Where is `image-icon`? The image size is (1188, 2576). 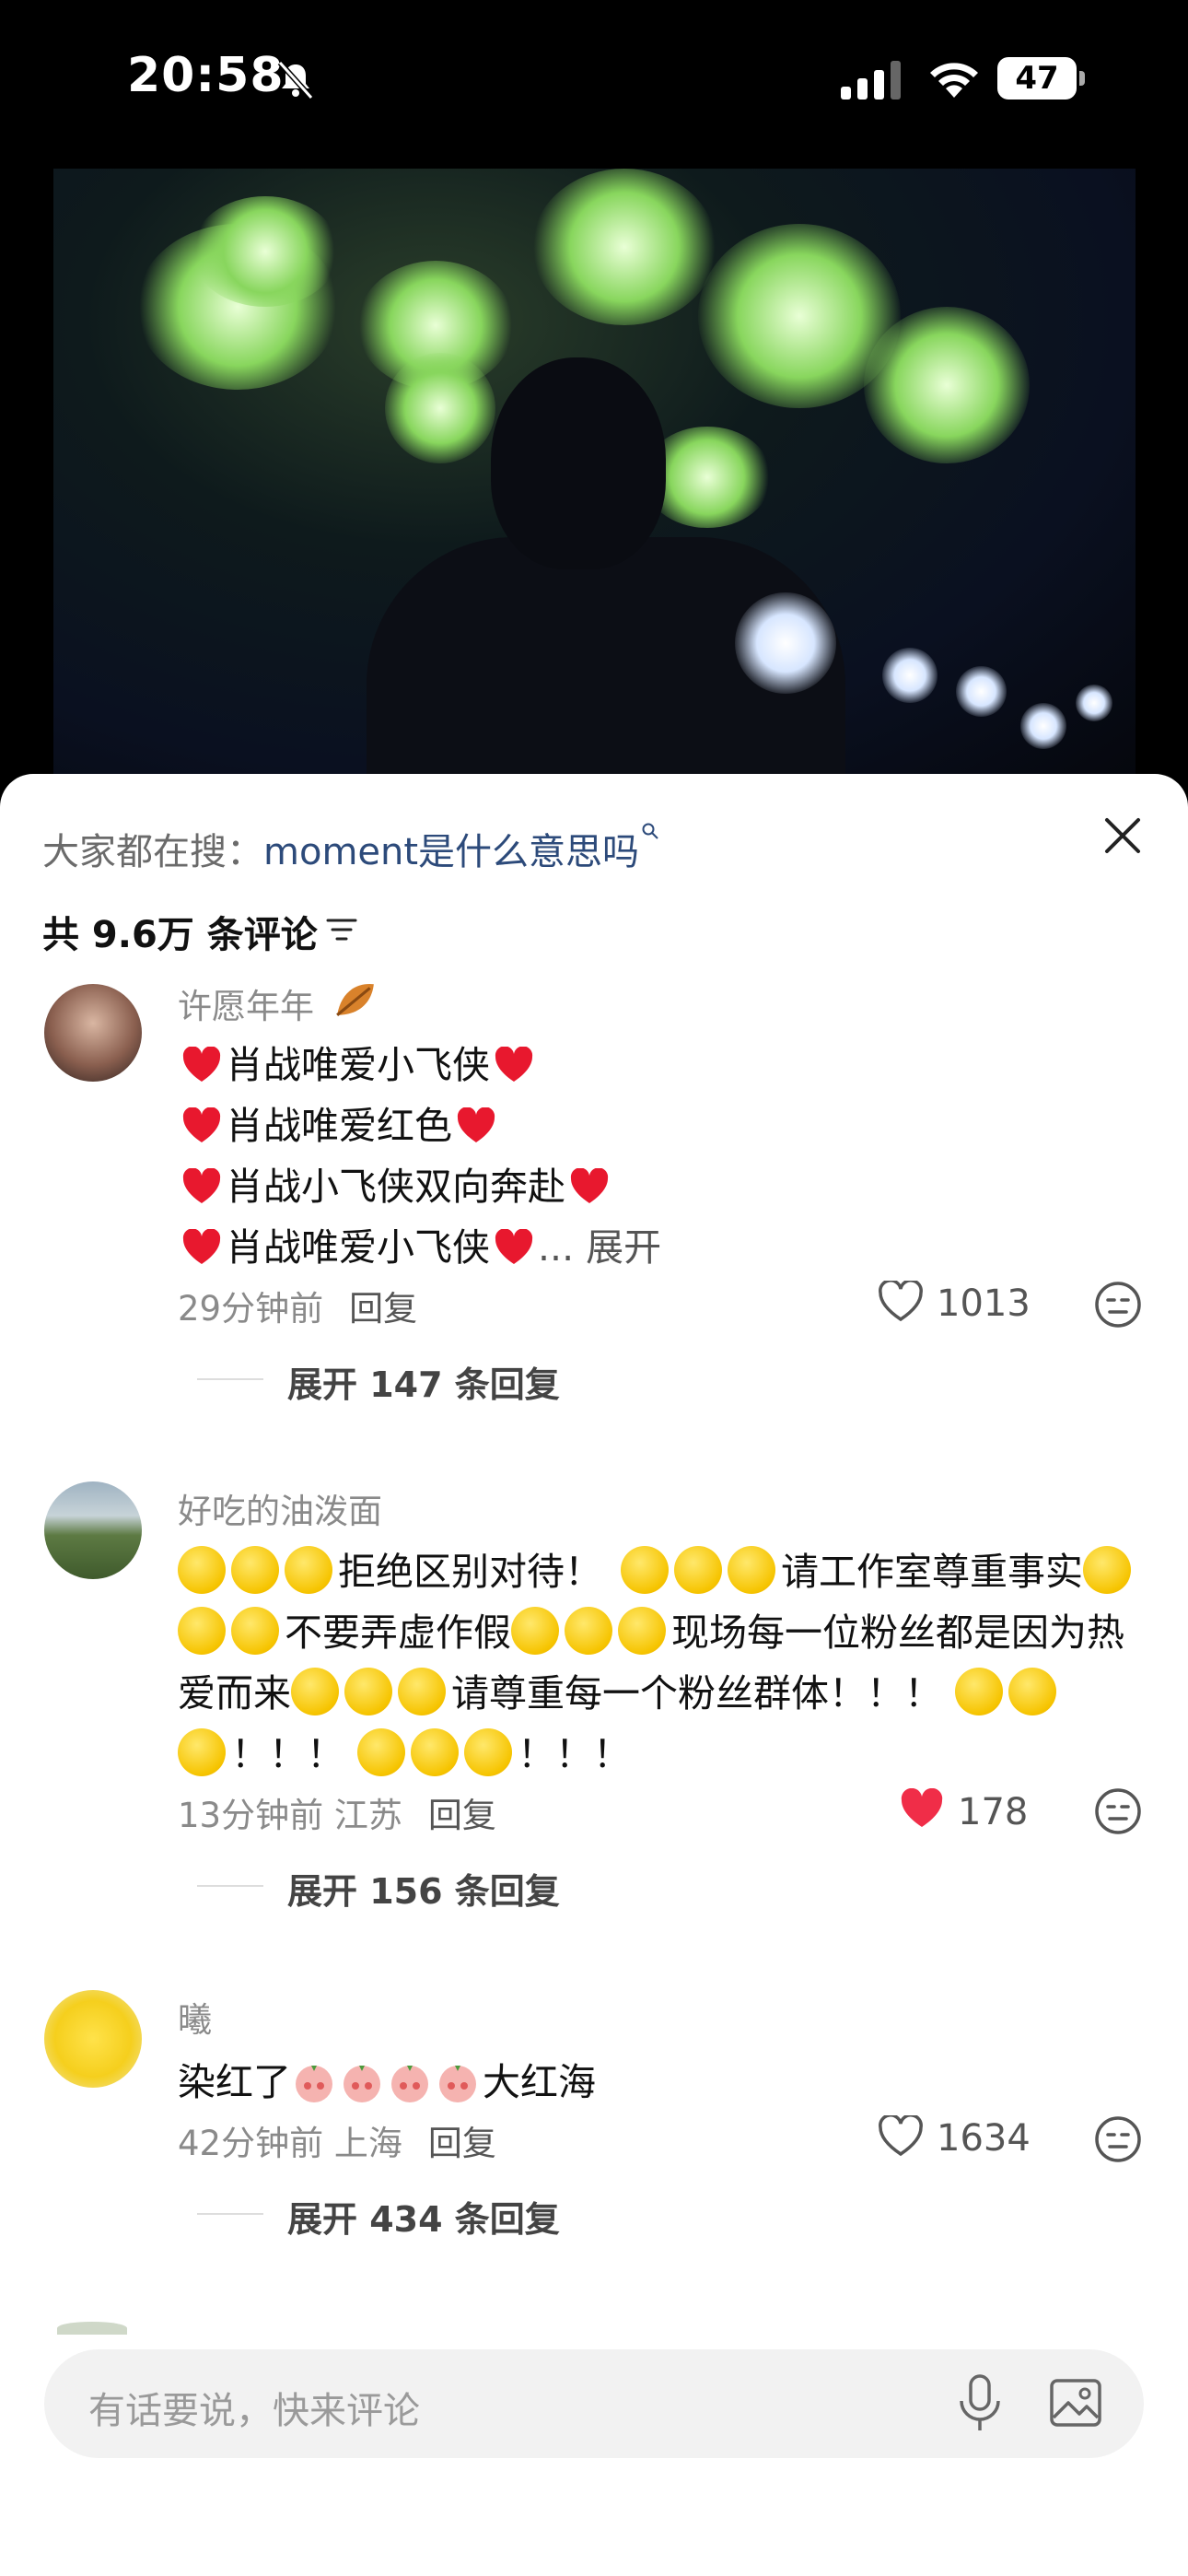
image-icon is located at coordinates (1075, 2402).